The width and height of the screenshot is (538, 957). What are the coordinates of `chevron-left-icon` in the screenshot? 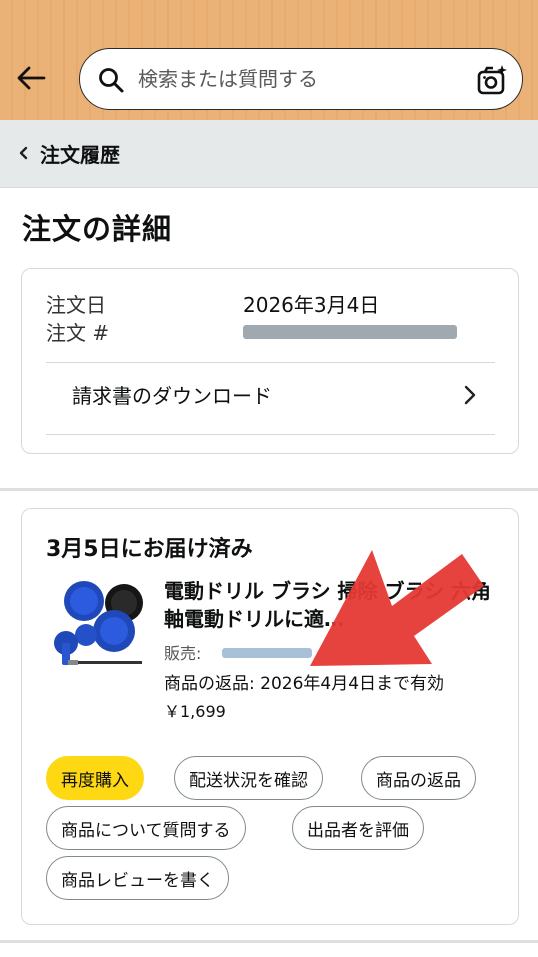 It's located at (23, 153).